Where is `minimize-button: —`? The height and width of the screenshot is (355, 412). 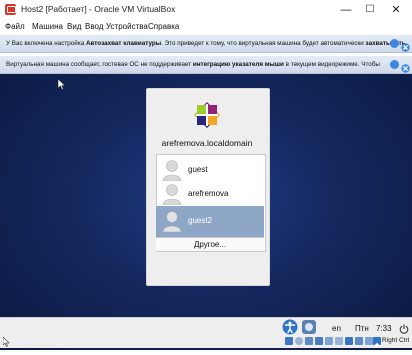
minimize-button: — is located at coordinates (346, 10).